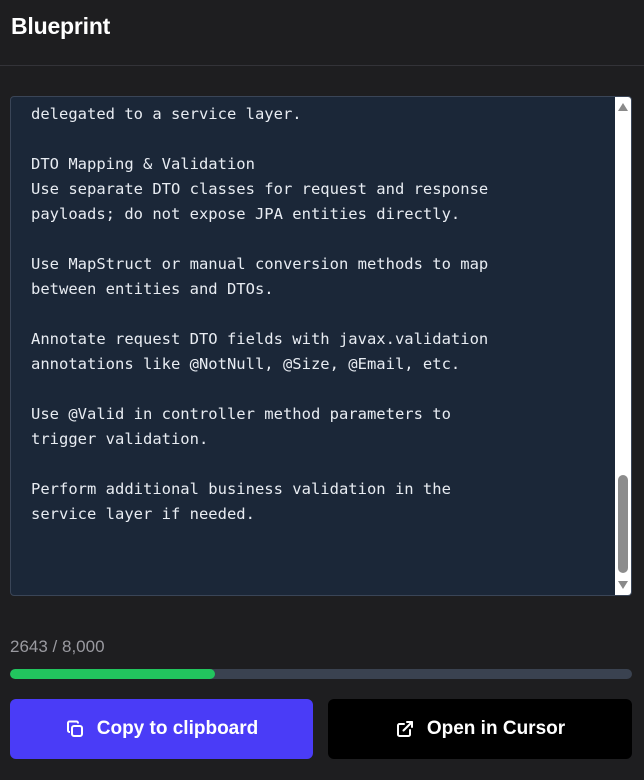 This screenshot has width=644, height=780. I want to click on open-in-cursor-button: Open in Cursor, so click(480, 729).